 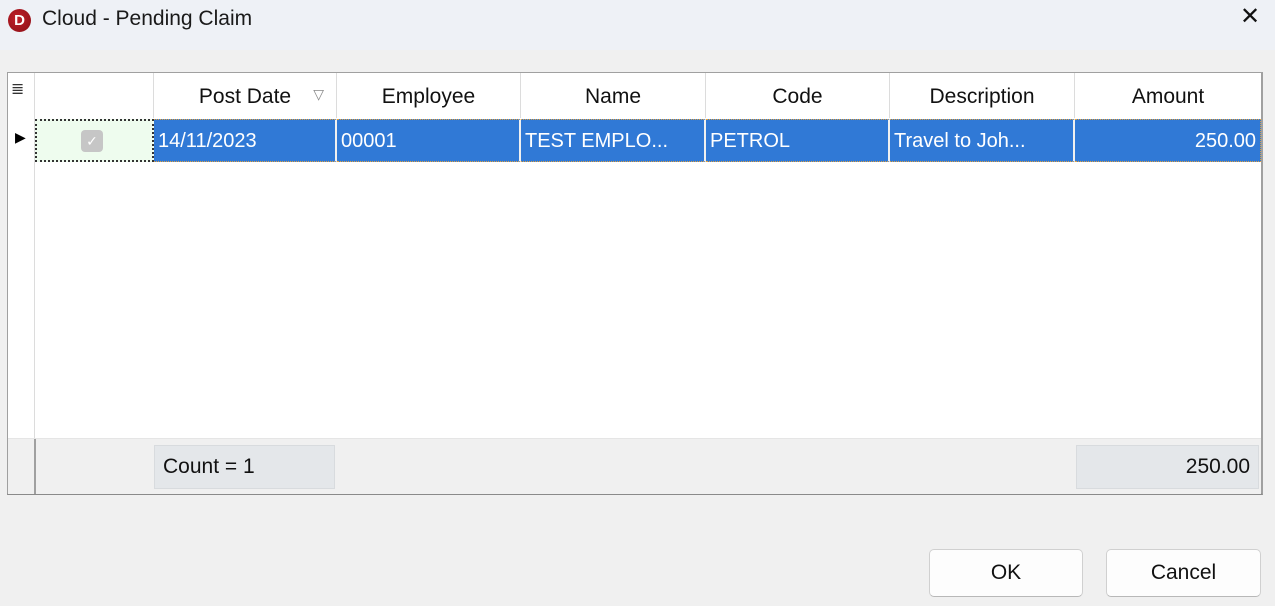 I want to click on header-amount: Amount, so click(x=1168, y=95).